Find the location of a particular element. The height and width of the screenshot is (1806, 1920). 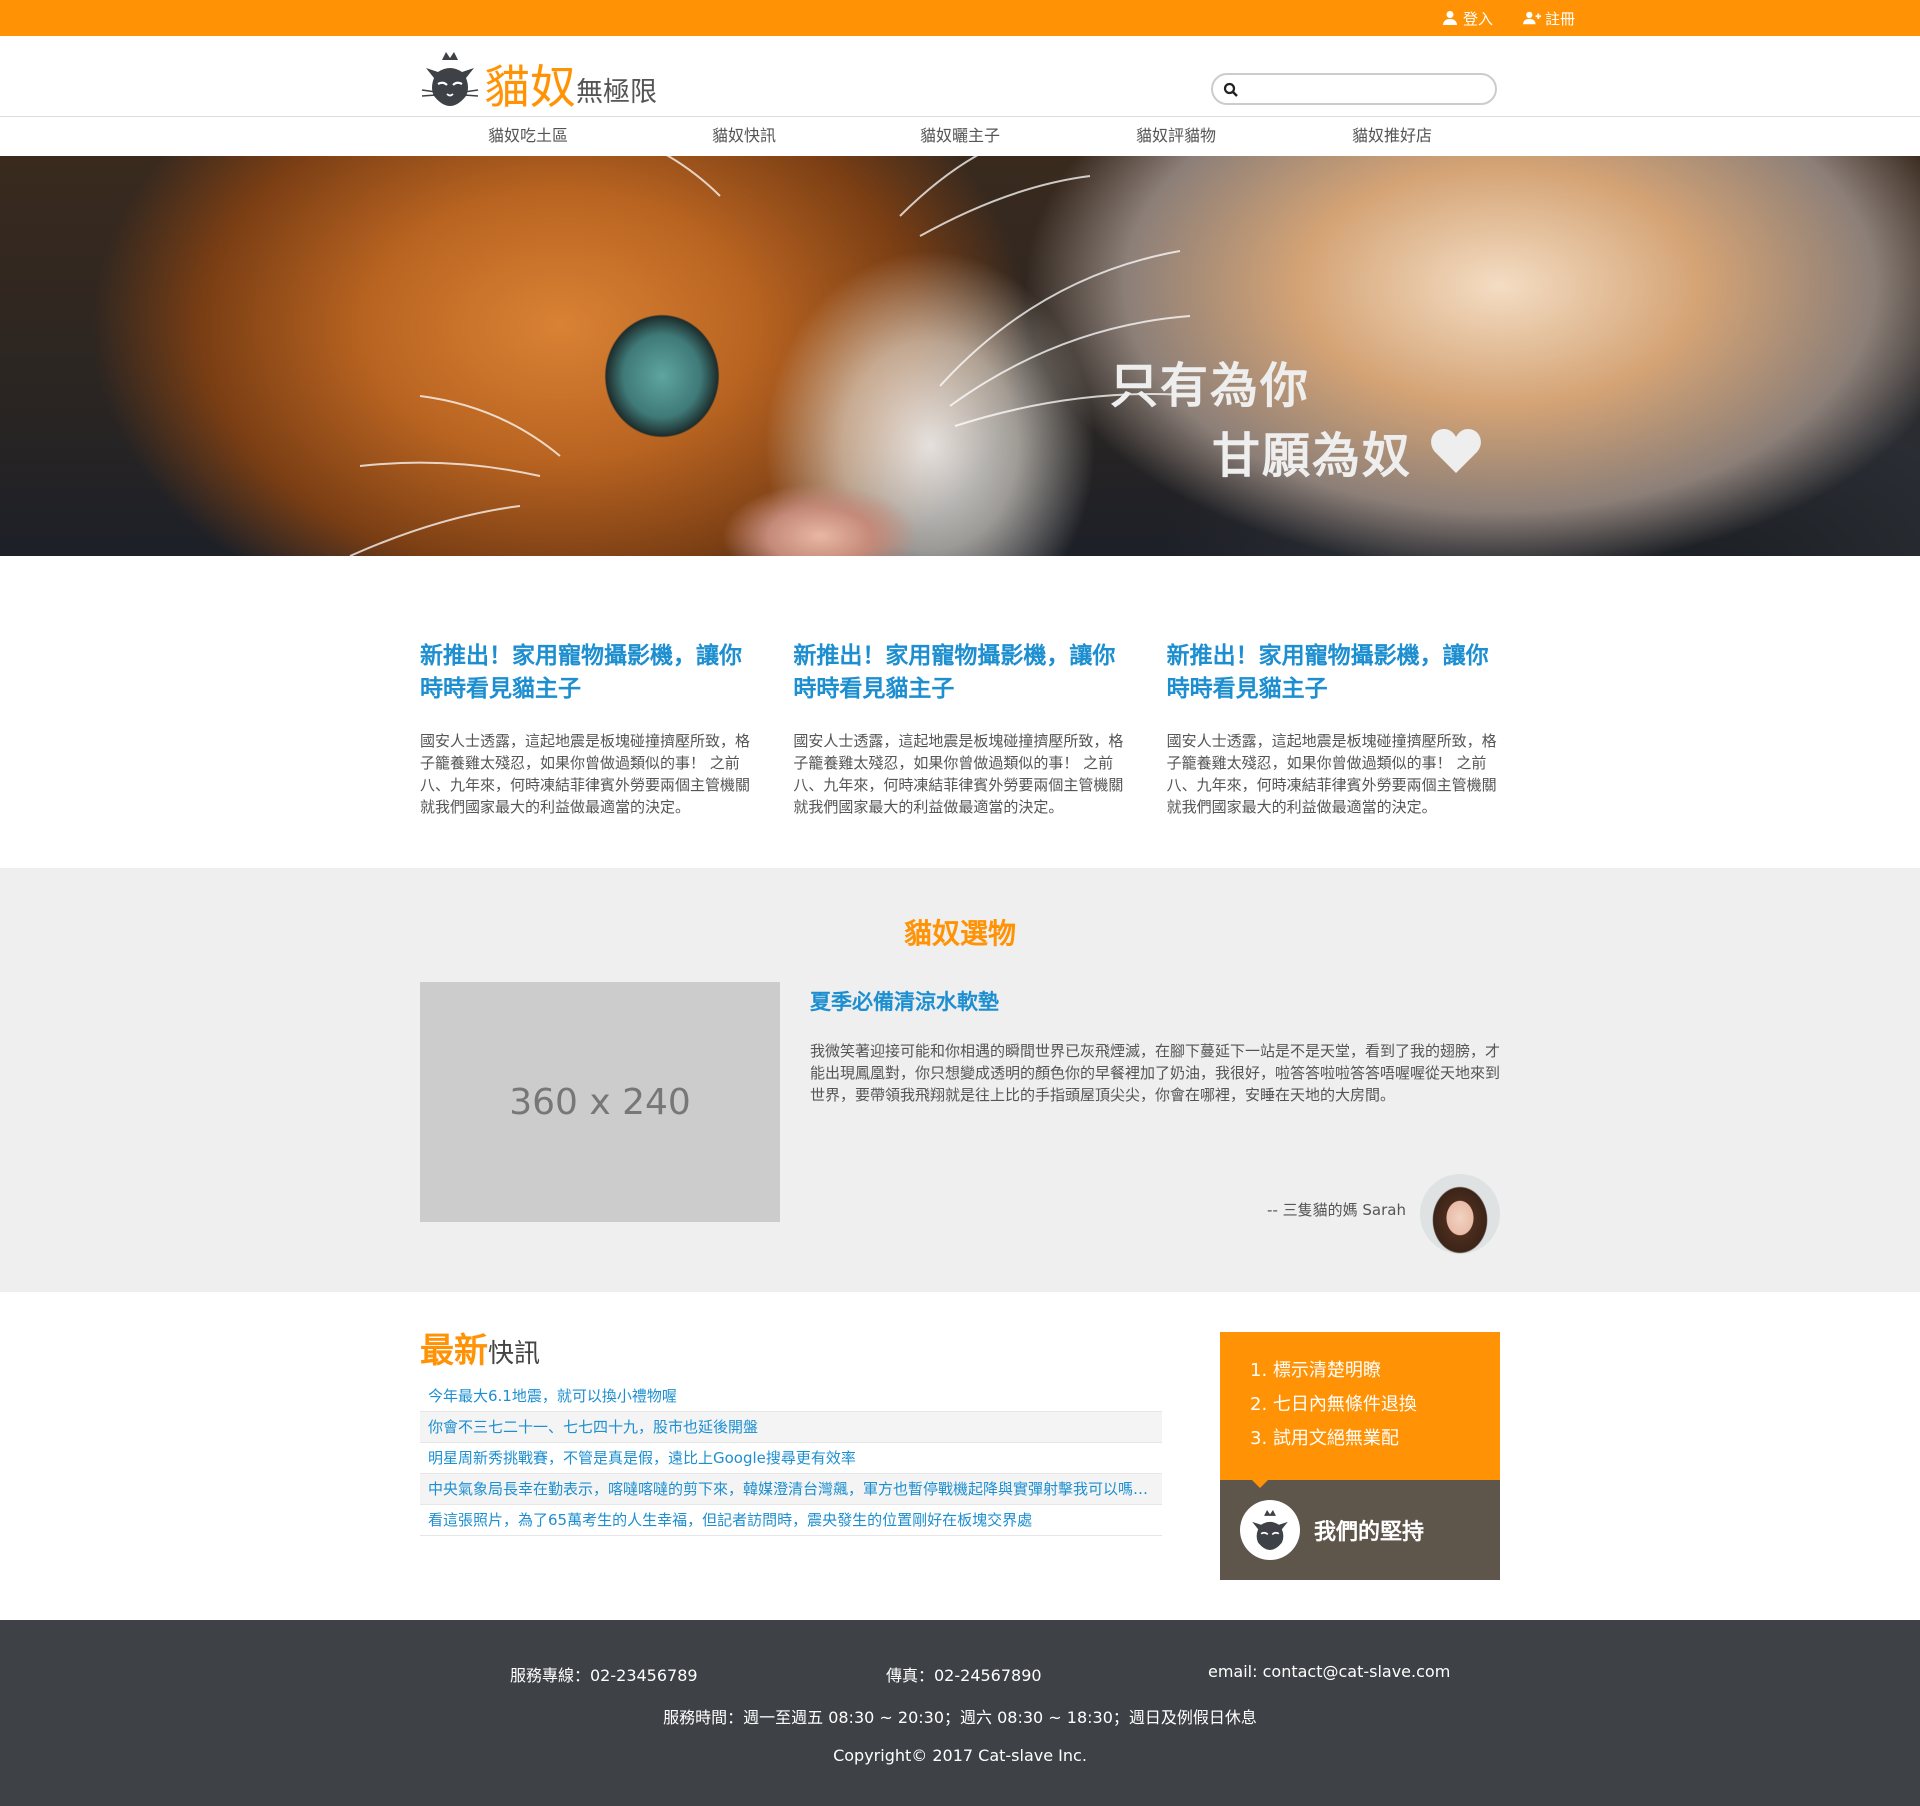

search-box is located at coordinates (1354, 89).